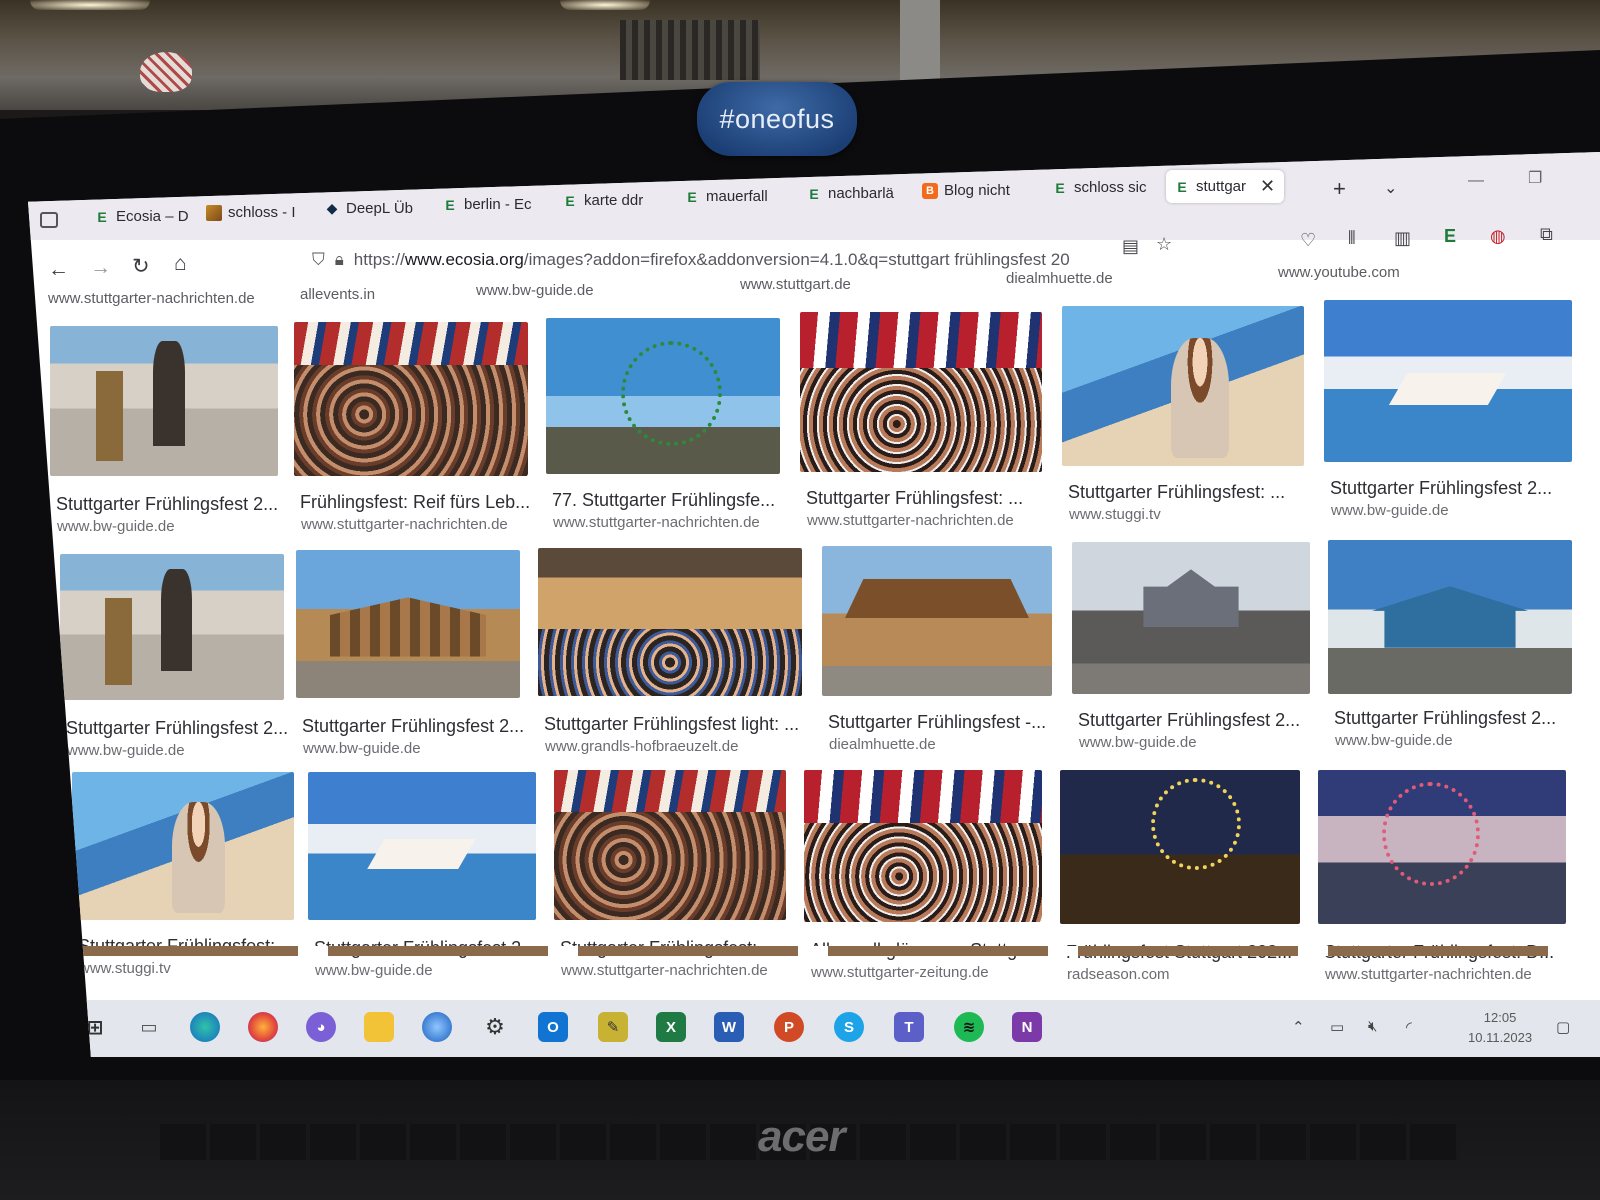 The width and height of the screenshot is (1600, 1200). Describe the element at coordinates (729, 1027) in the screenshot. I see `word-icon: W` at that location.